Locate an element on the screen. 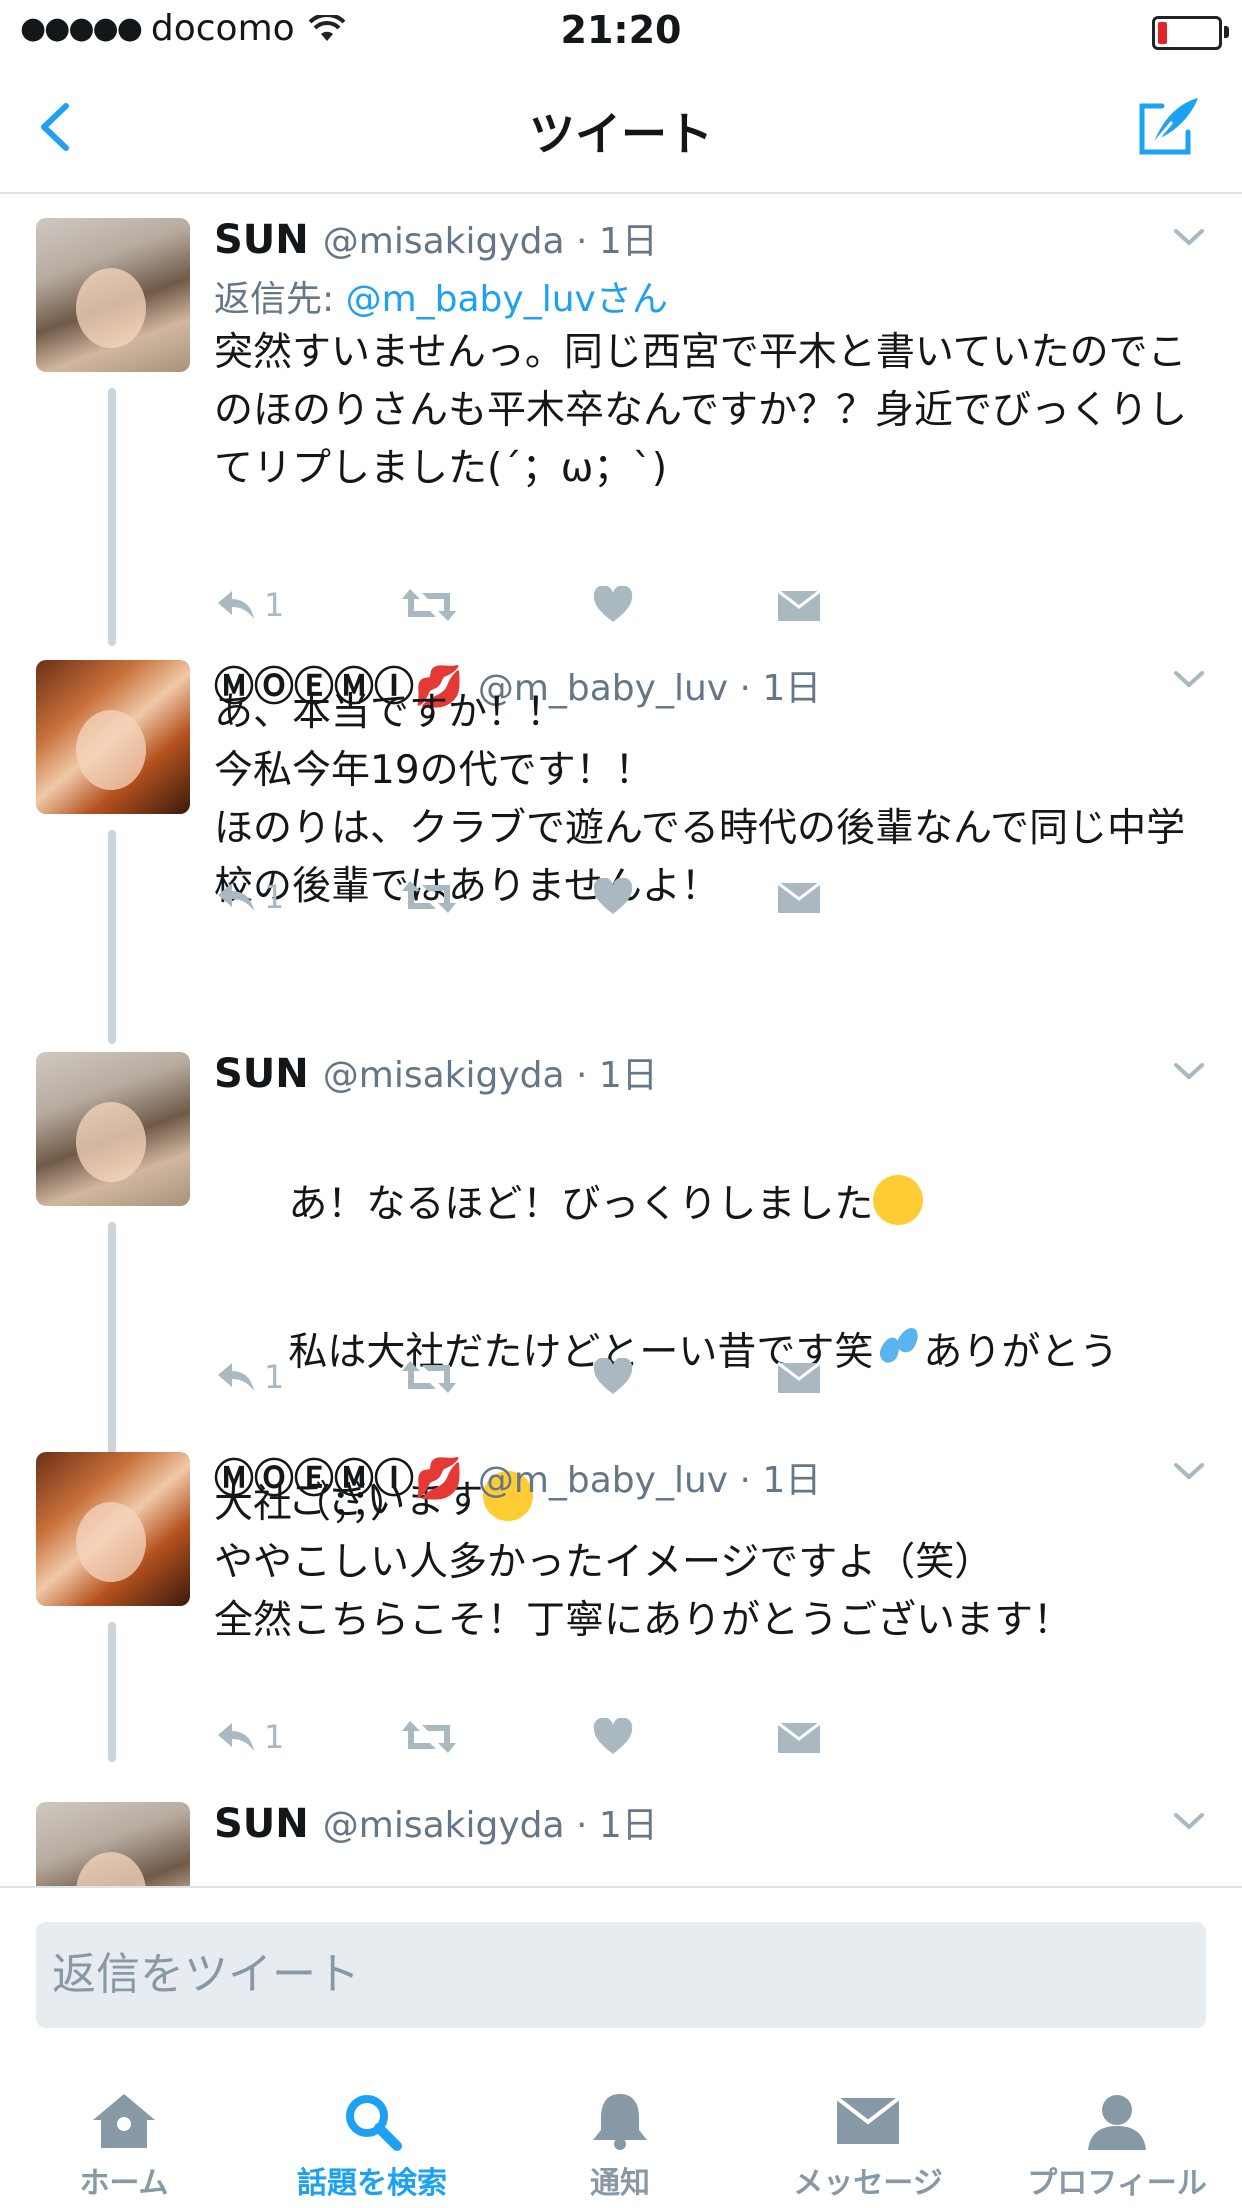 The width and height of the screenshot is (1242, 2208). status-bar: ●●●●● docomo 21:20 is located at coordinates (621, 31).